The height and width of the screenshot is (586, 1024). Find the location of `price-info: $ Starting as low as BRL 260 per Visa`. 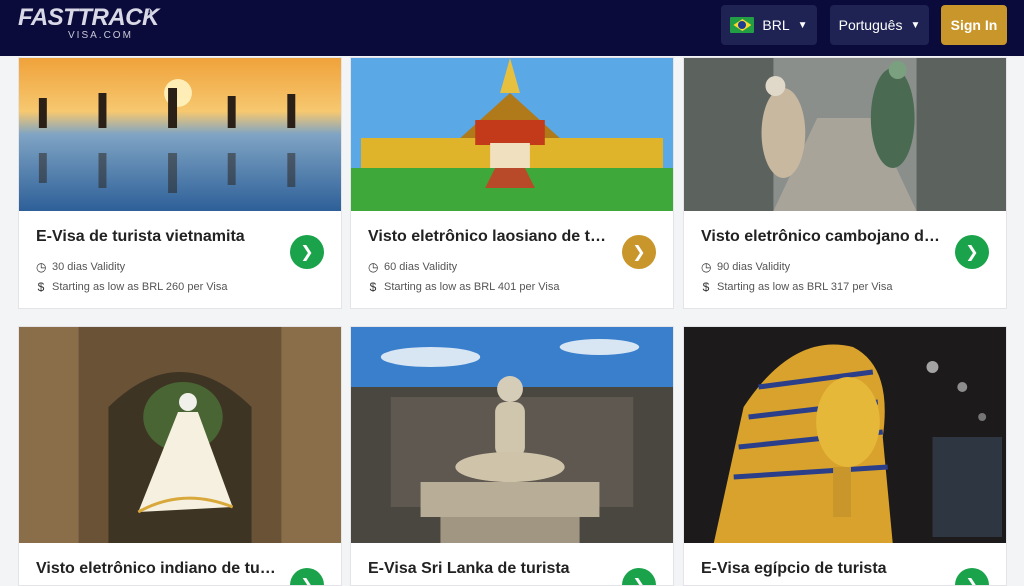

price-info: $ Starting as low as BRL 260 per Visa is located at coordinates (132, 287).